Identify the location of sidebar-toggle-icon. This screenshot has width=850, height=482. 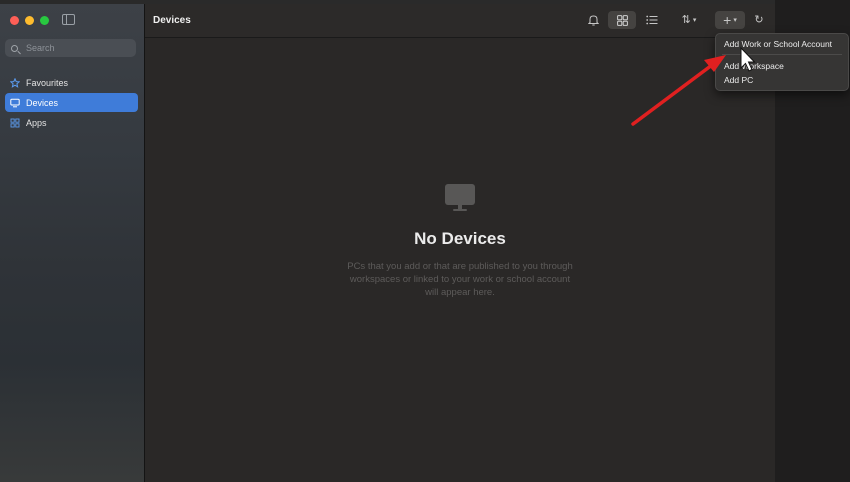
(68, 19).